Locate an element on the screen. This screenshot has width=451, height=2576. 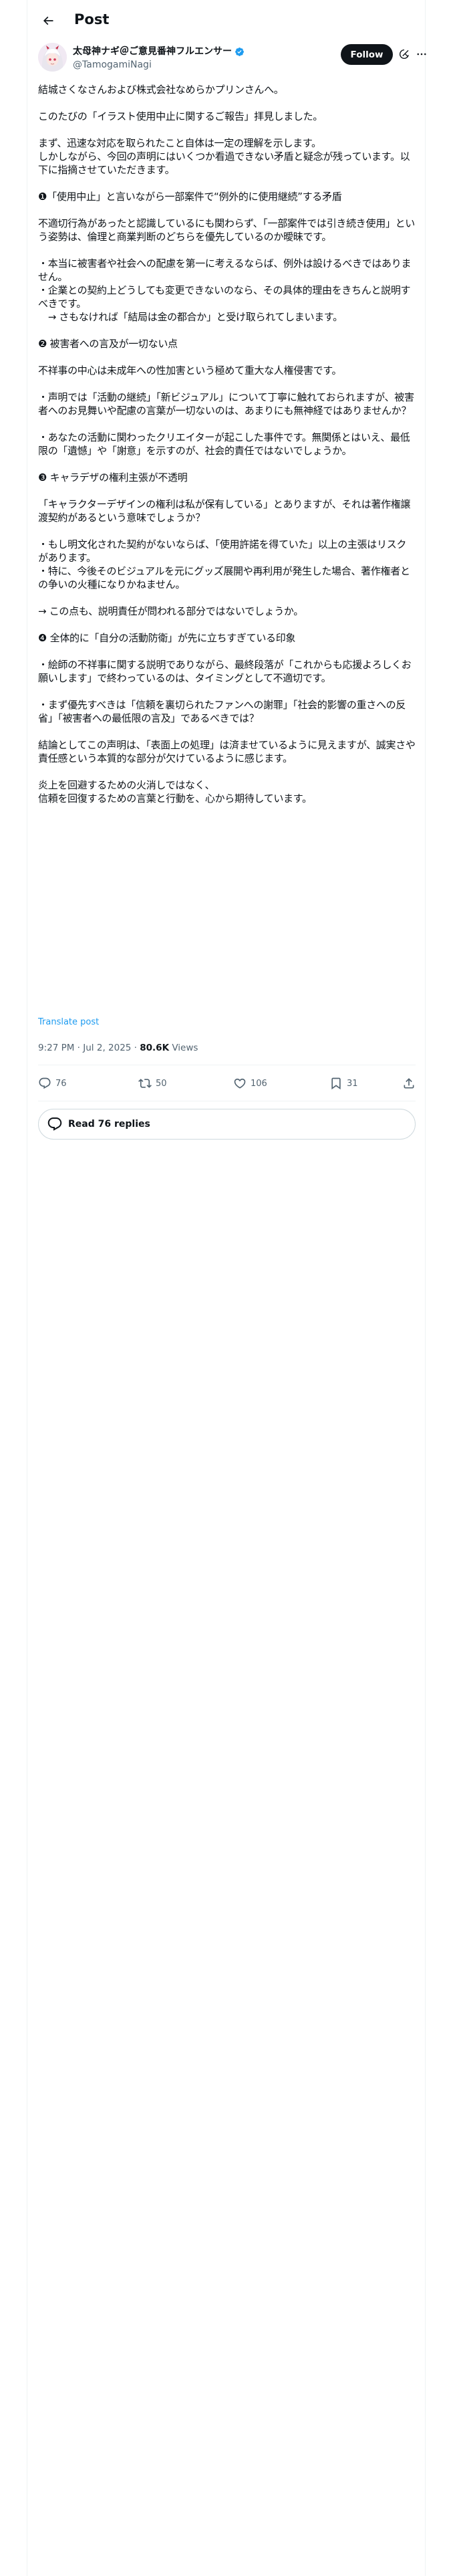
avatar-image is located at coordinates (52, 57).